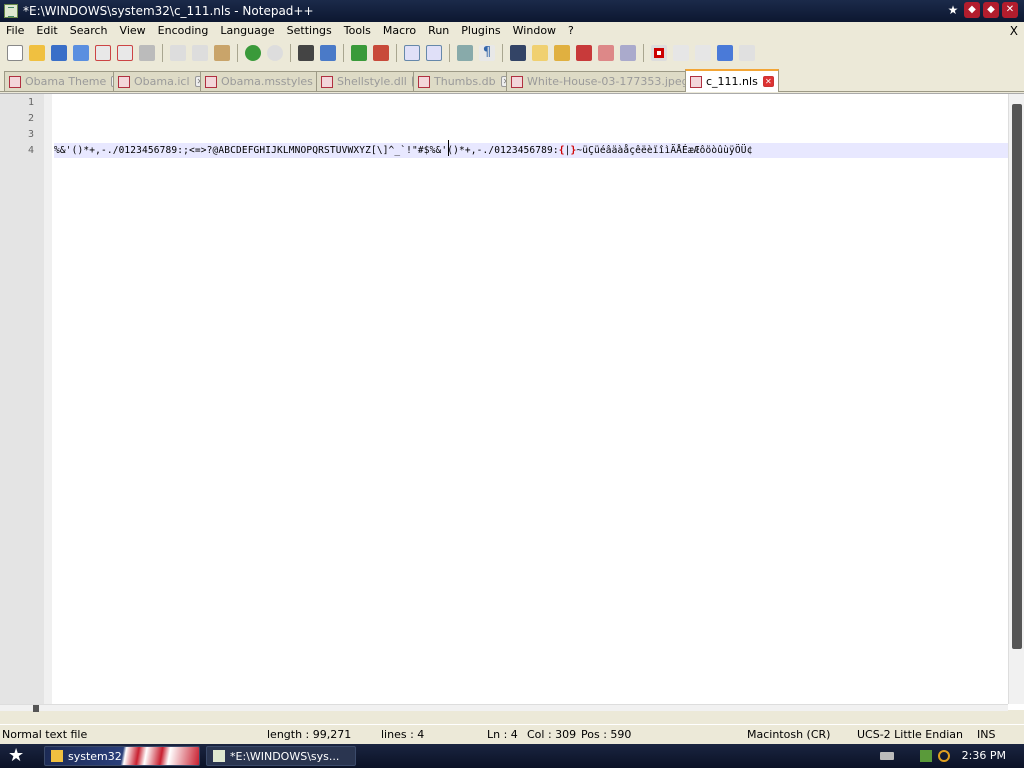 This screenshot has width=1024, height=768. I want to click on menu-file: File, so click(15, 31).